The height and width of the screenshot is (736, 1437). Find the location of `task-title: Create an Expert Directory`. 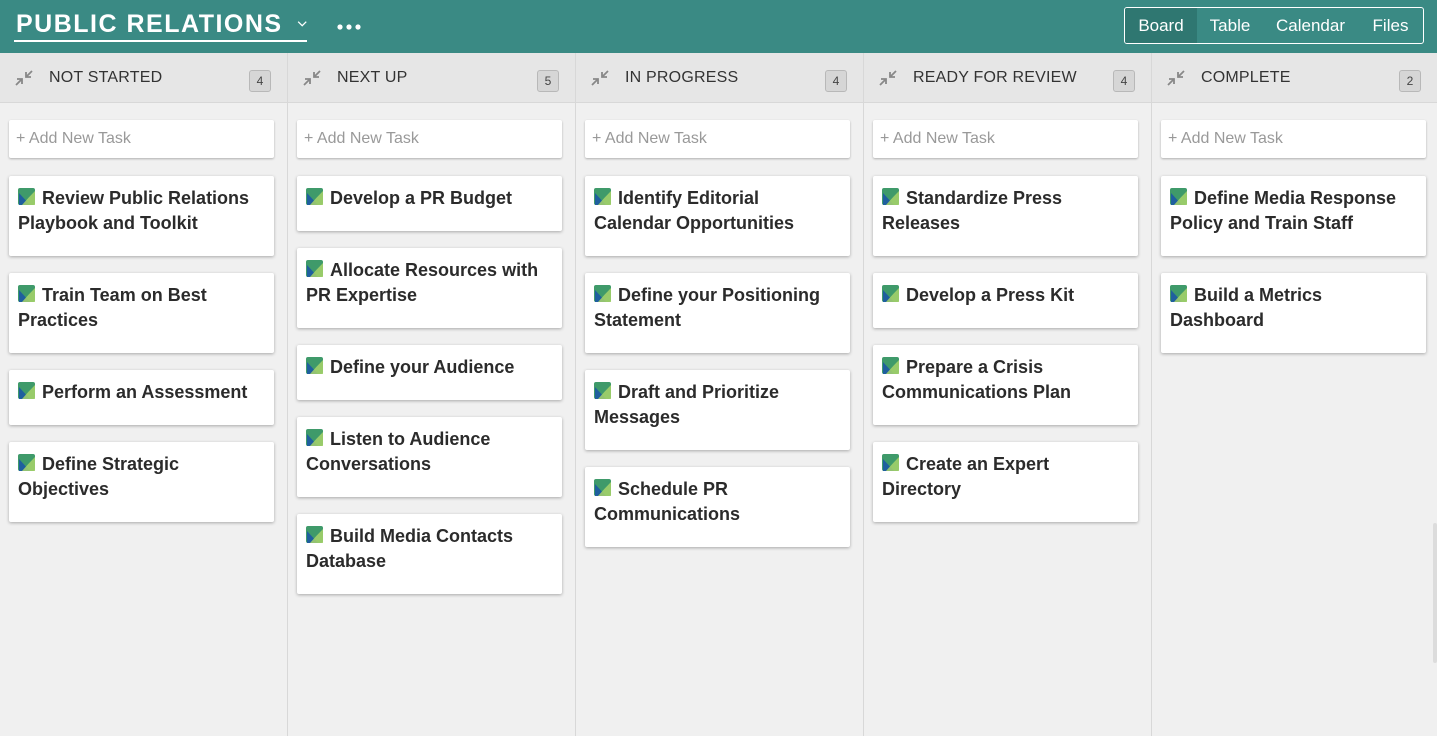

task-title: Create an Expert Directory is located at coordinates (966, 476).